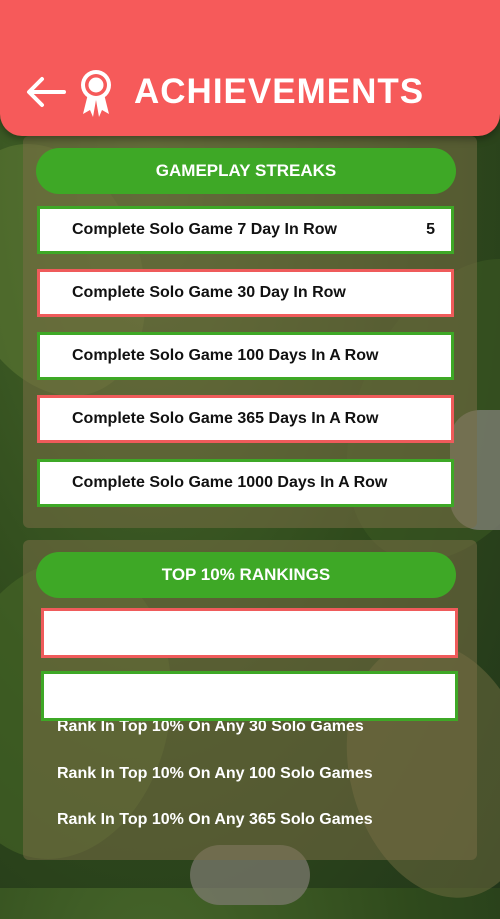 The height and width of the screenshot is (919, 500). I want to click on achievement-label: Complete Solo Game 1000 Days In A Row, so click(230, 482).